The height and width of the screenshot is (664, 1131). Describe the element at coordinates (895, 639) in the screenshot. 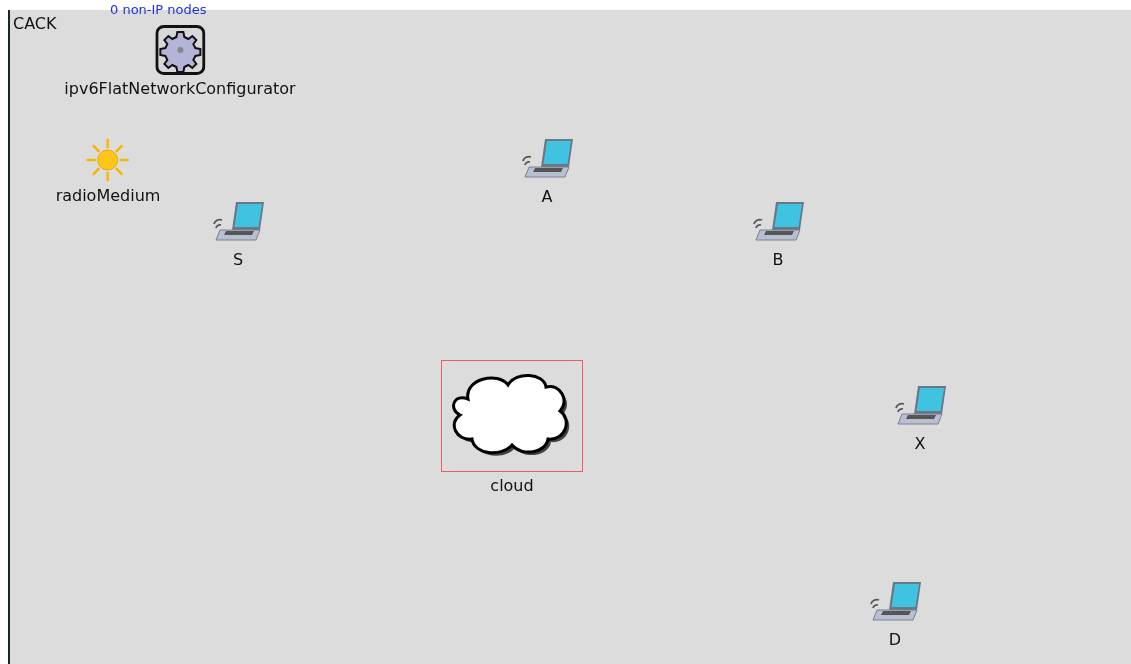

I see `node-label: D` at that location.